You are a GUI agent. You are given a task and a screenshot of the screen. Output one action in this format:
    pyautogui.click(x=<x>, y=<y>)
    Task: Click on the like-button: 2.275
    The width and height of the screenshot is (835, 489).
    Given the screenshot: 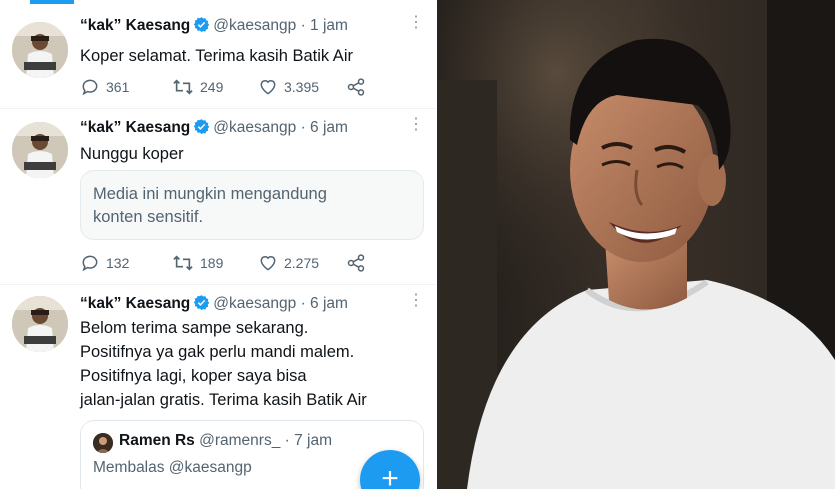 What is the action you would take?
    pyautogui.click(x=288, y=263)
    